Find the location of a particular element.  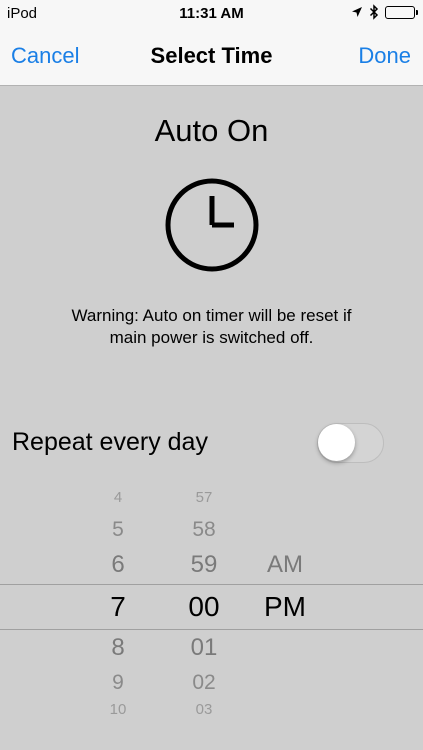

minute-option: 59 is located at coordinates (204, 565).